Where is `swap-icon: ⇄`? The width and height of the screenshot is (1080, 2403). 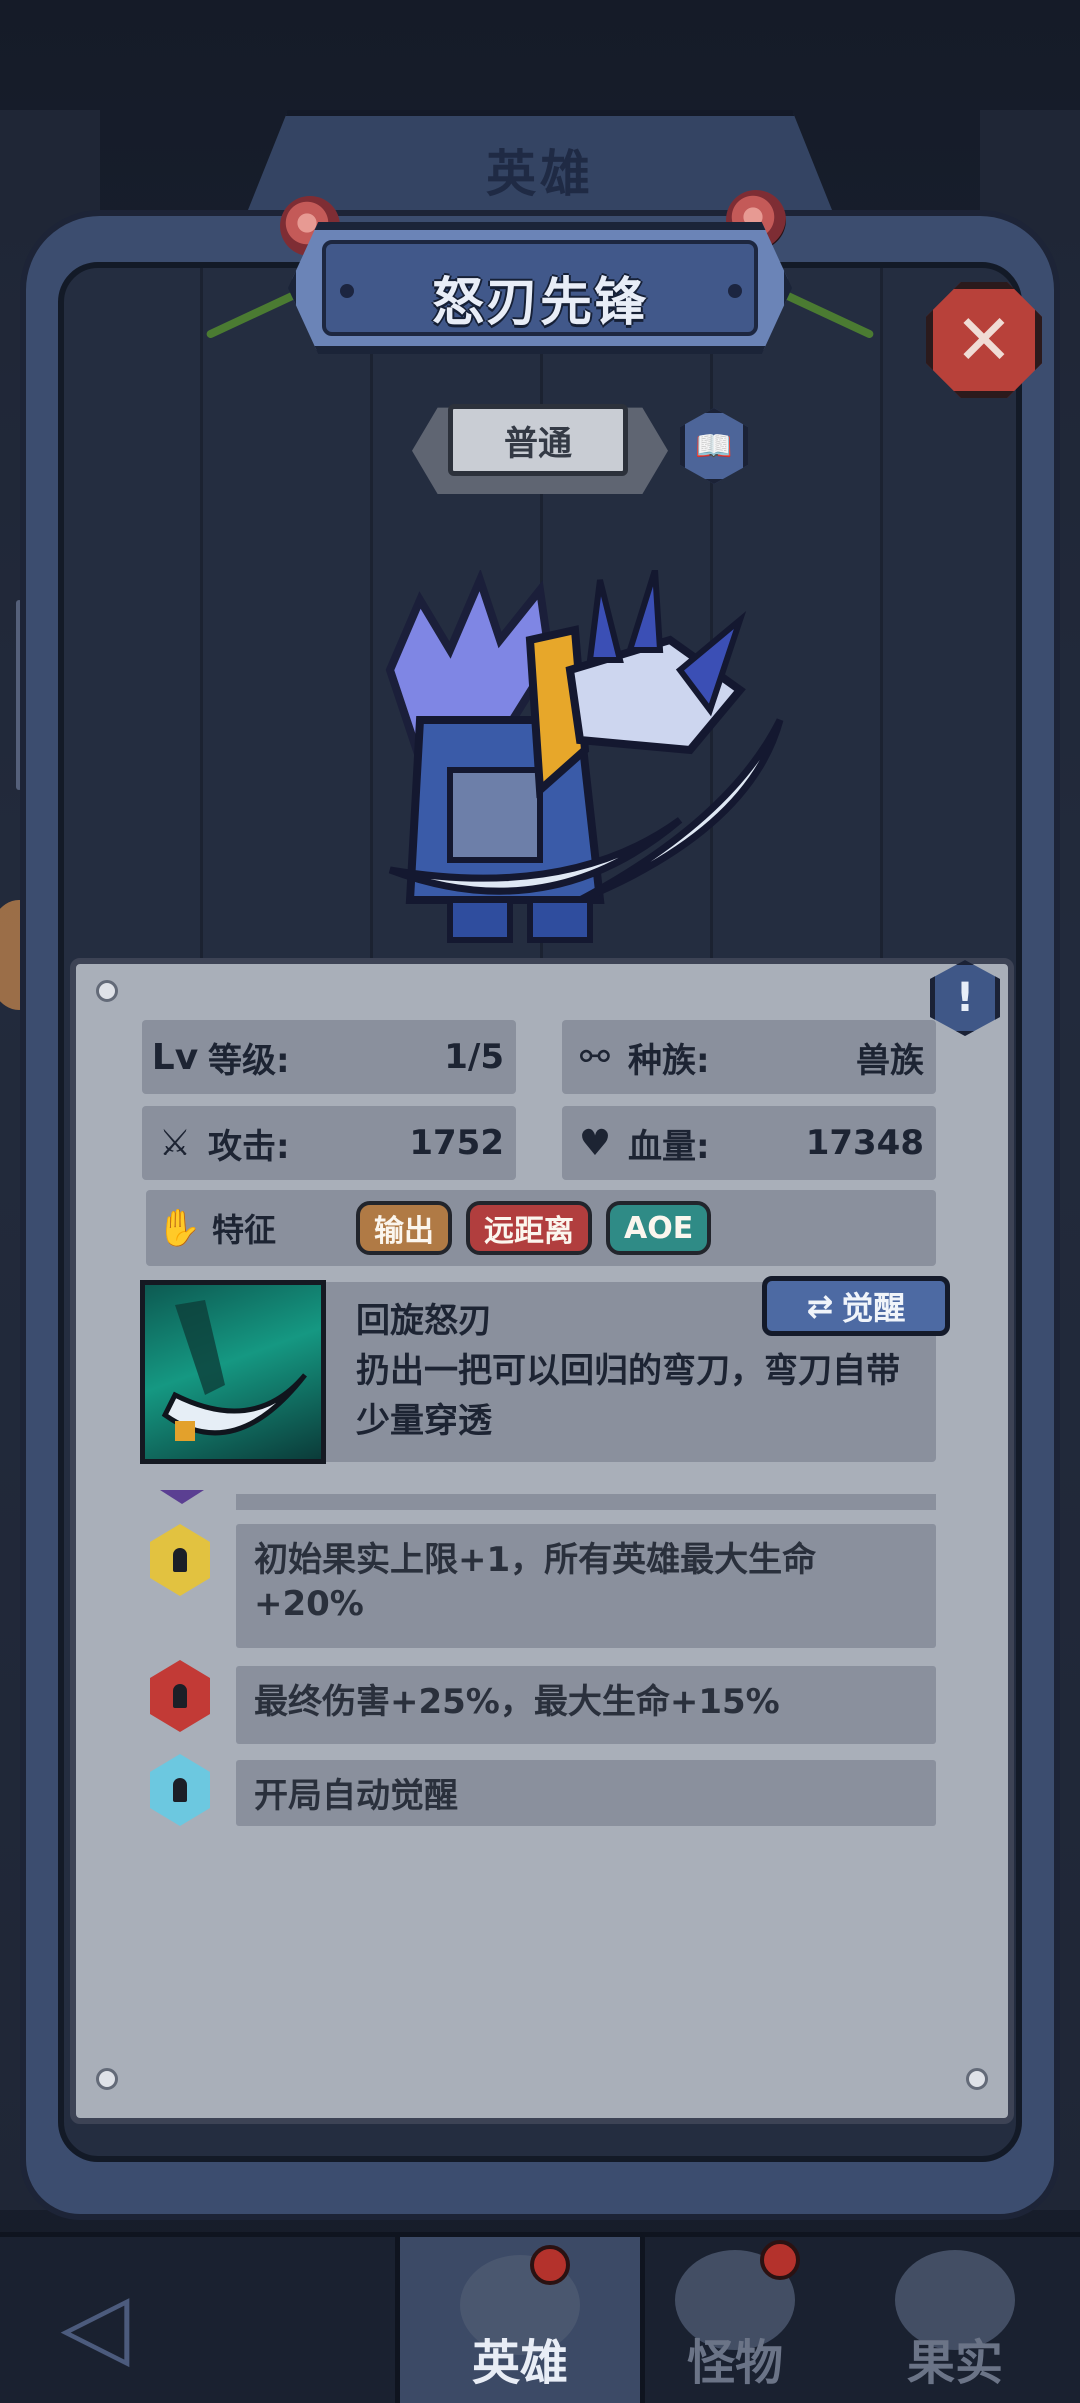 swap-icon: ⇄ is located at coordinates (820, 1306).